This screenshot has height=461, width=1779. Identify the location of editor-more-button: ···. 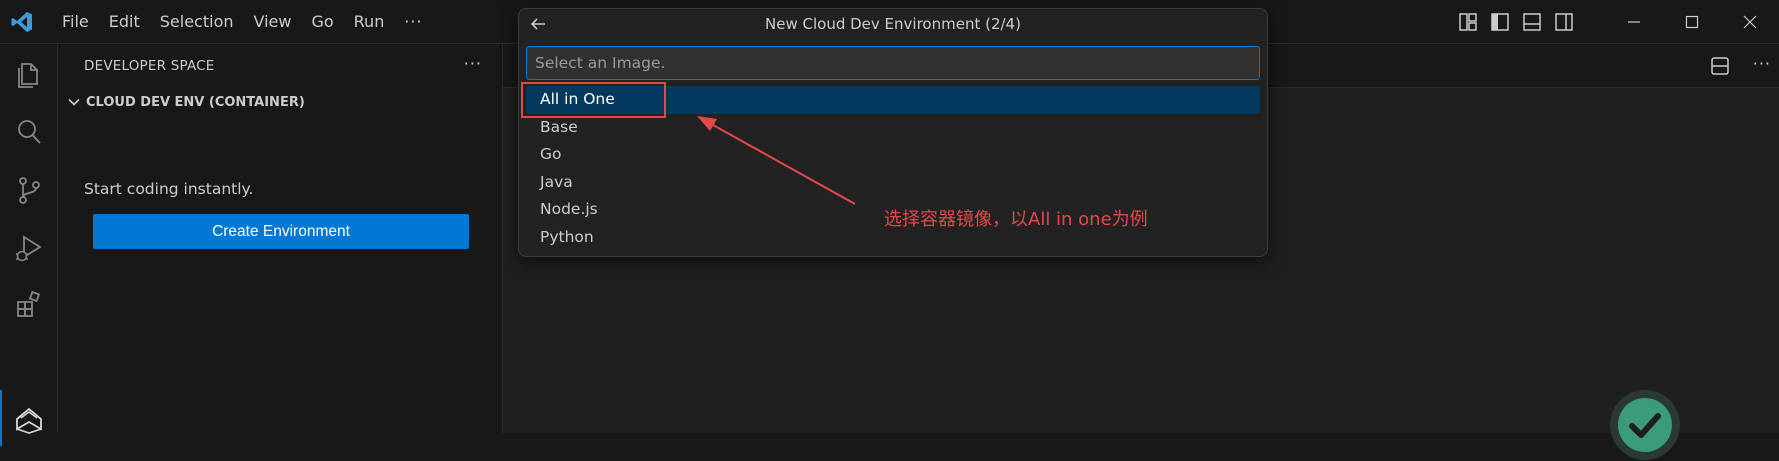
(1762, 63).